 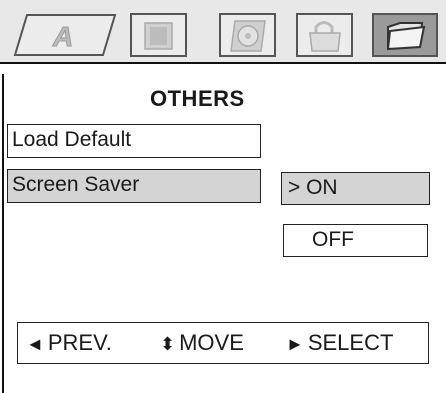 What do you see at coordinates (3, 233) in the screenshot?
I see `left-border` at bounding box center [3, 233].